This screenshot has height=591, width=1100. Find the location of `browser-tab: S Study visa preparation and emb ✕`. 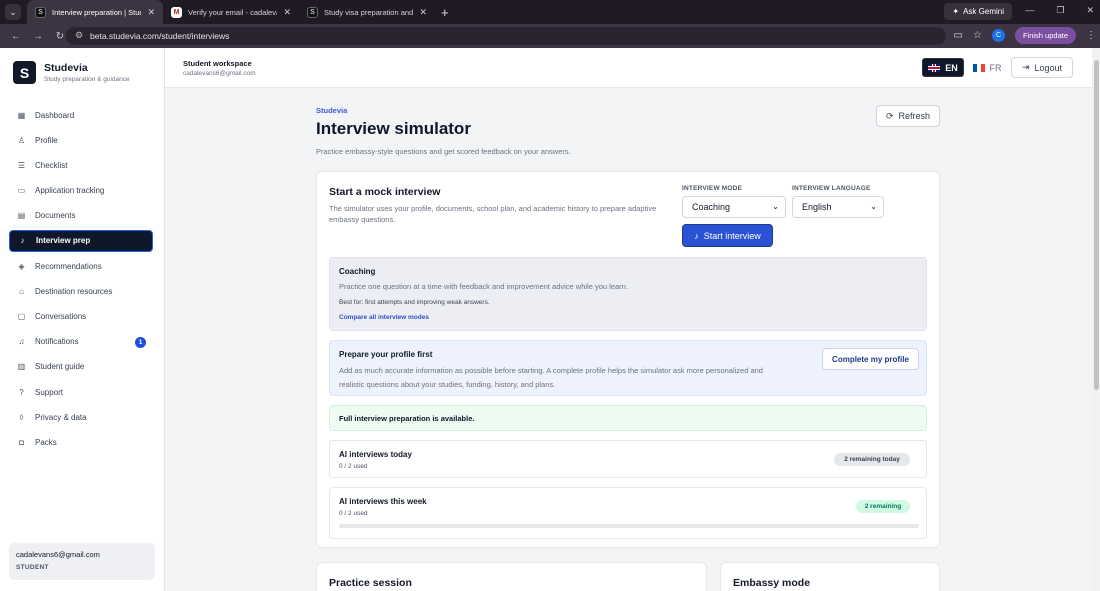

browser-tab: S Study visa preparation and emb ✕ is located at coordinates (367, 12).